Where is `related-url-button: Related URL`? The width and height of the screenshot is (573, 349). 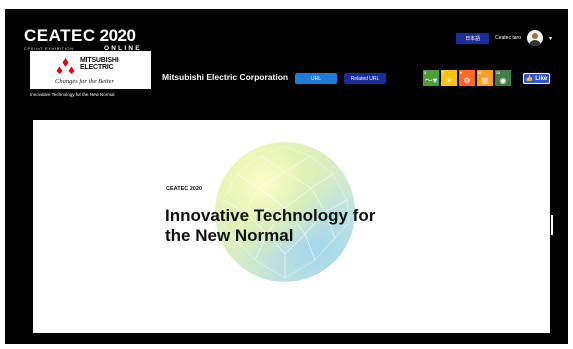 related-url-button: Related URL is located at coordinates (365, 78).